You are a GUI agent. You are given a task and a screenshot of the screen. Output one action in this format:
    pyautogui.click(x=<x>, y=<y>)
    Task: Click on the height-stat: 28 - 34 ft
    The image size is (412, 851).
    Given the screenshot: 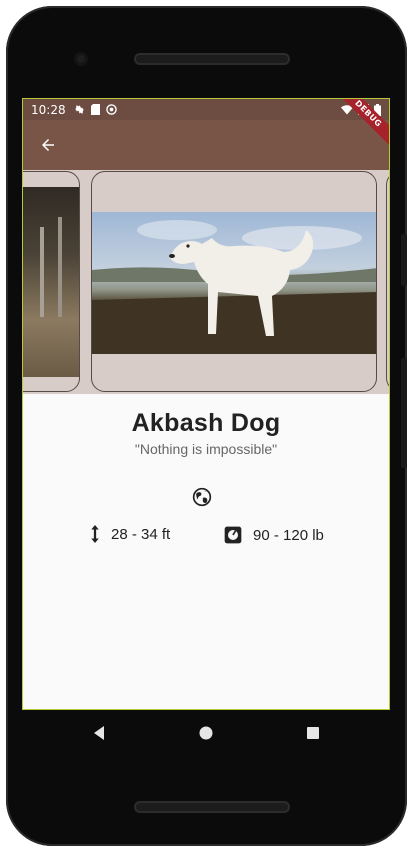 What is the action you would take?
    pyautogui.click(x=129, y=534)
    